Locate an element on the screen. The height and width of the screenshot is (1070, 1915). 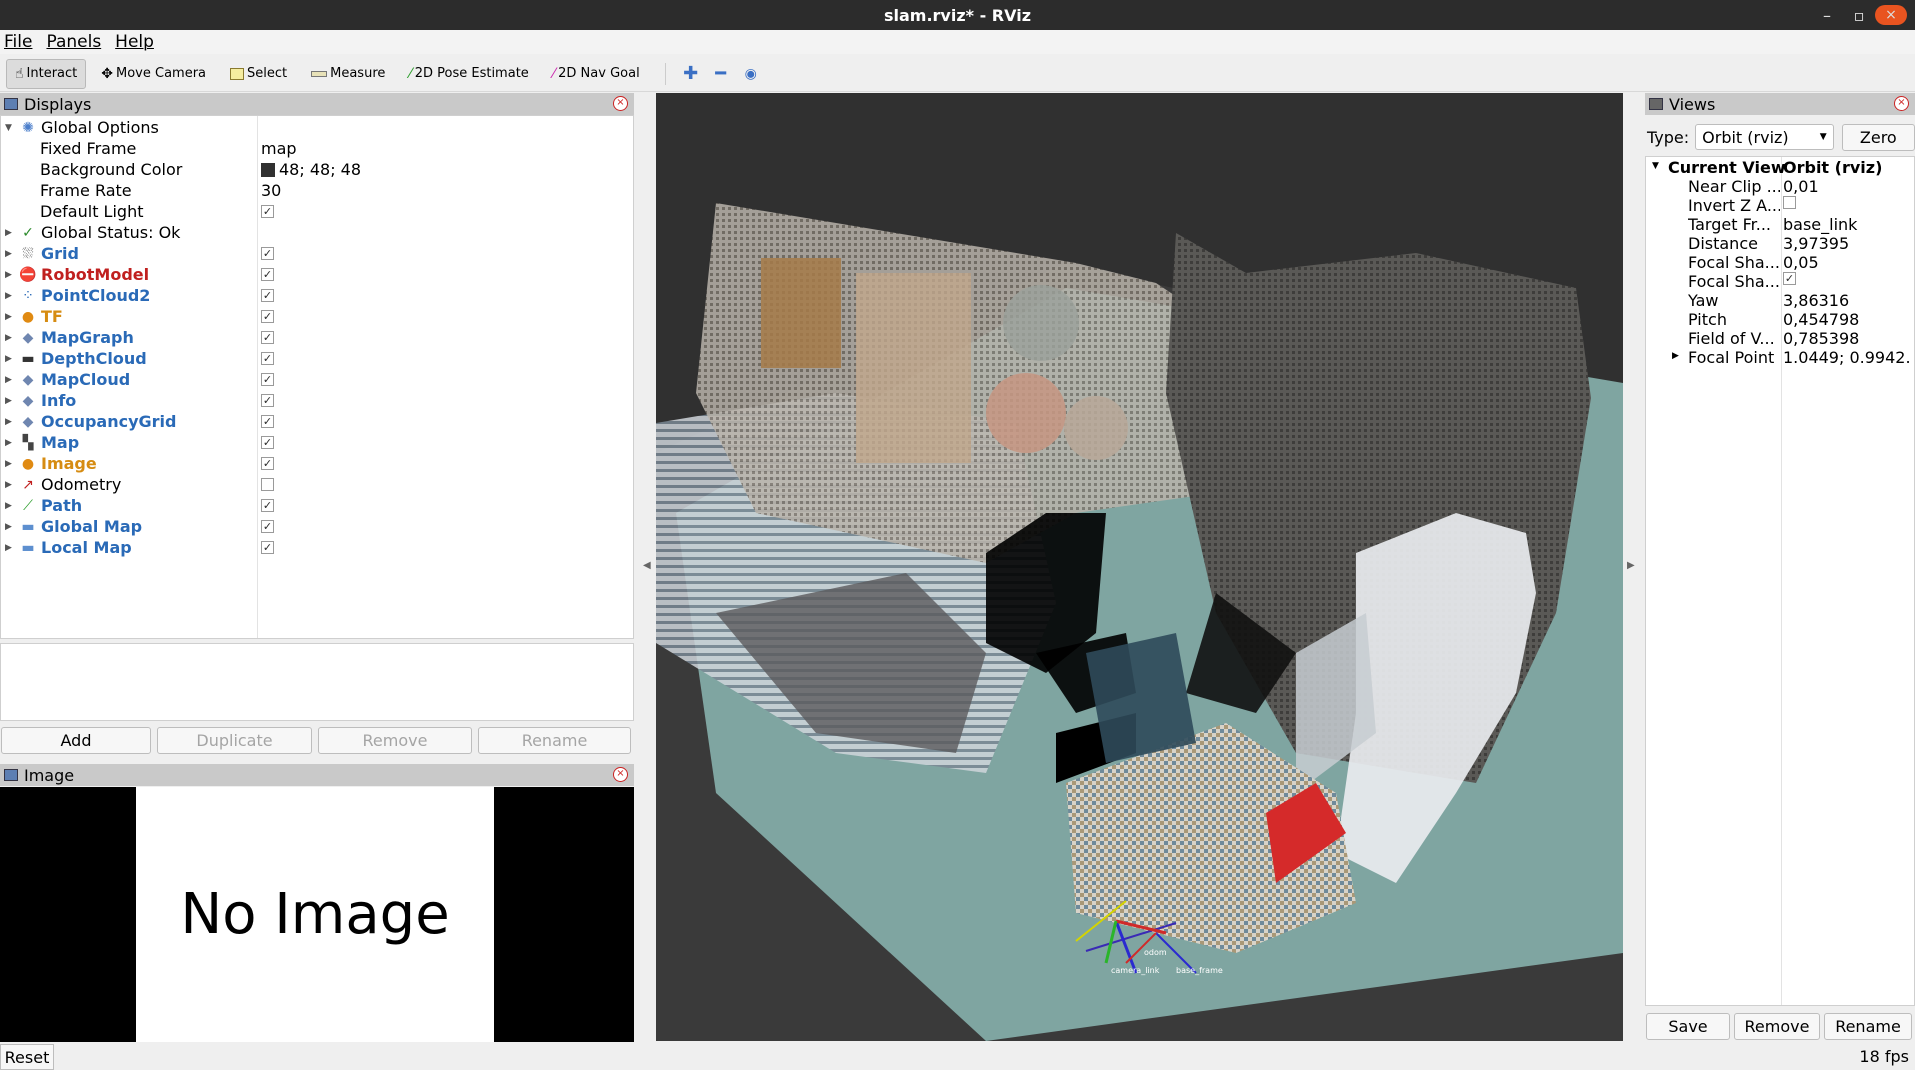
remove-display-button: Remove is located at coordinates (395, 740).